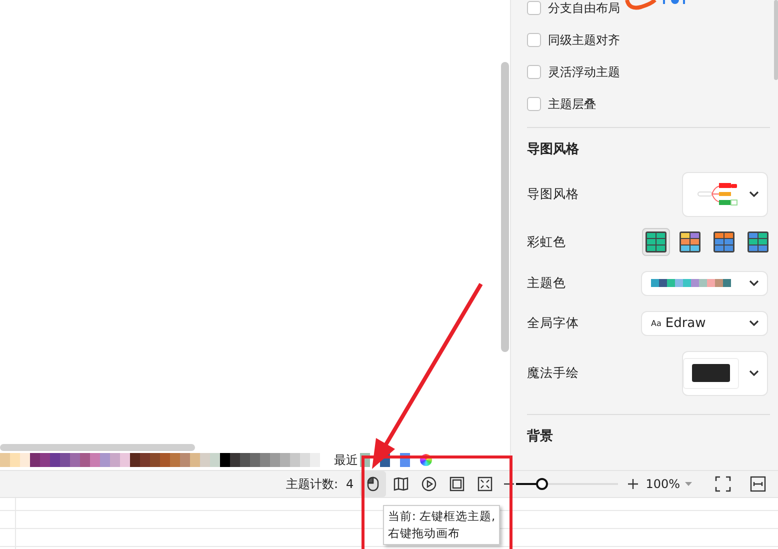 This screenshot has width=778, height=549. I want to click on tooltip: 当前: 左键框选主题, 右键拖动画布, so click(441, 525).